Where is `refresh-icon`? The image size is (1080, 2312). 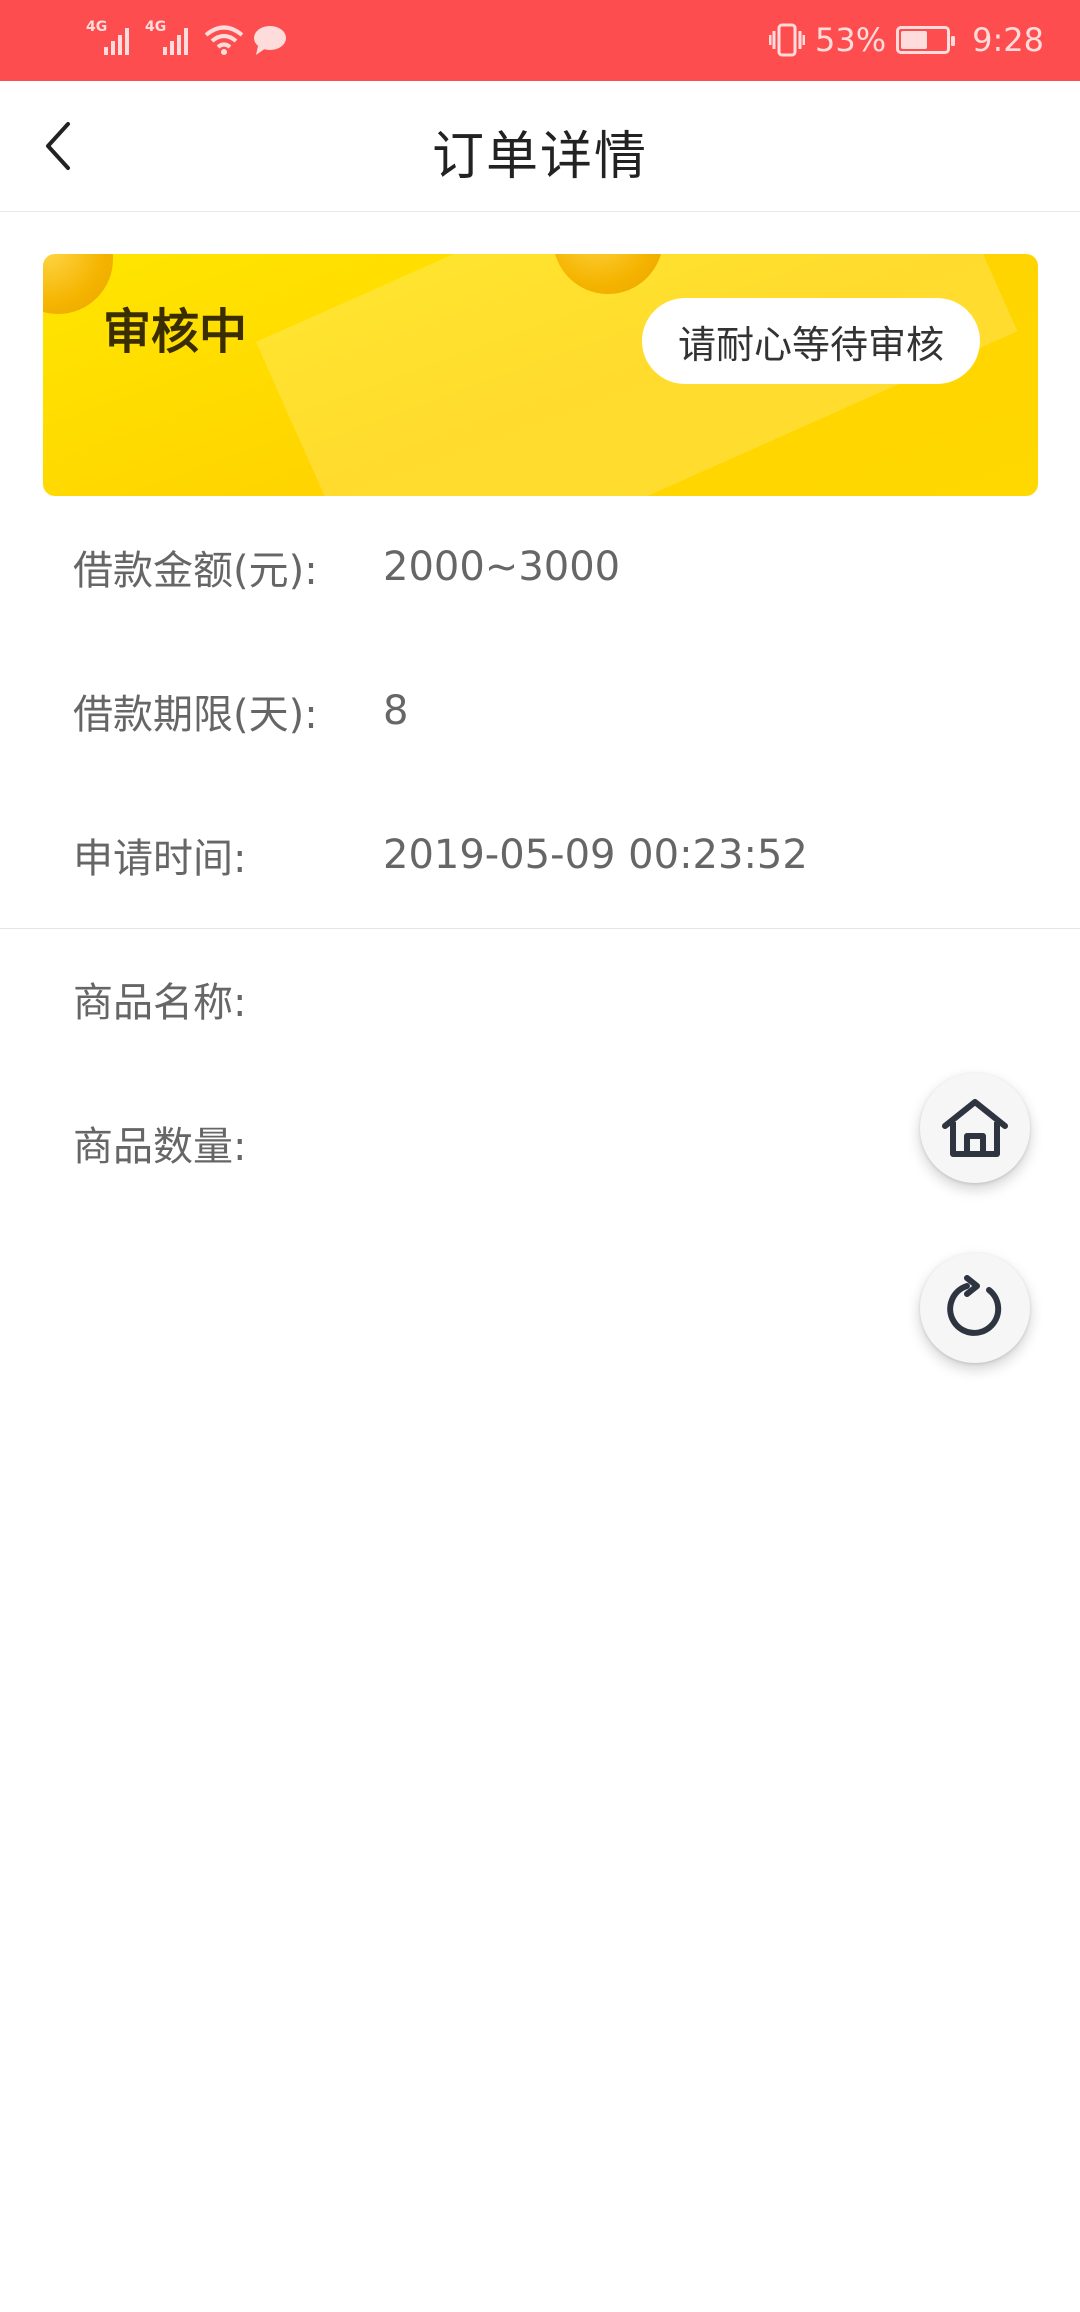 refresh-icon is located at coordinates (974, 1305).